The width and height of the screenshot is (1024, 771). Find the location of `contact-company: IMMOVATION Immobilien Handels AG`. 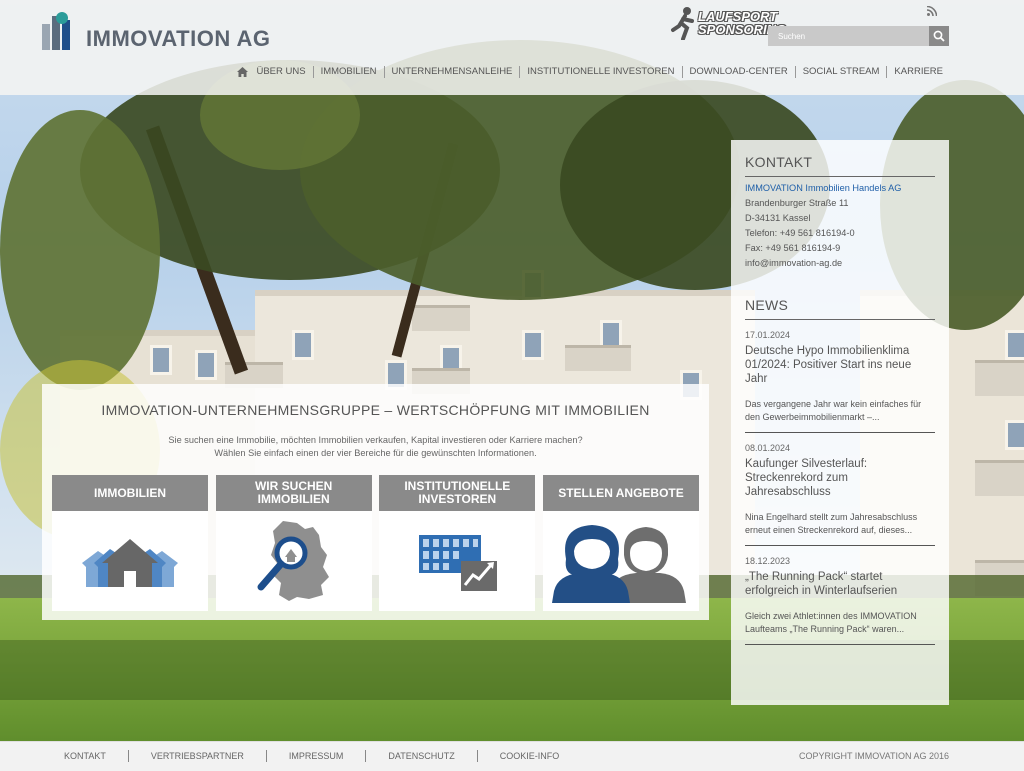

contact-company: IMMOVATION Immobilien Handels AG is located at coordinates (840, 188).